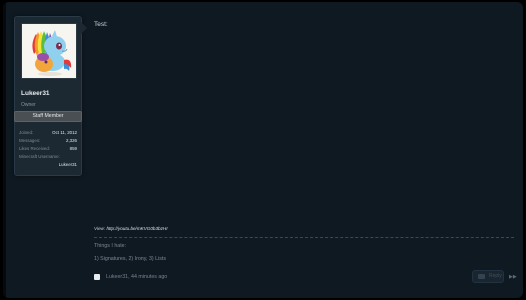  I want to click on view-prefix: View:, so click(100, 228).